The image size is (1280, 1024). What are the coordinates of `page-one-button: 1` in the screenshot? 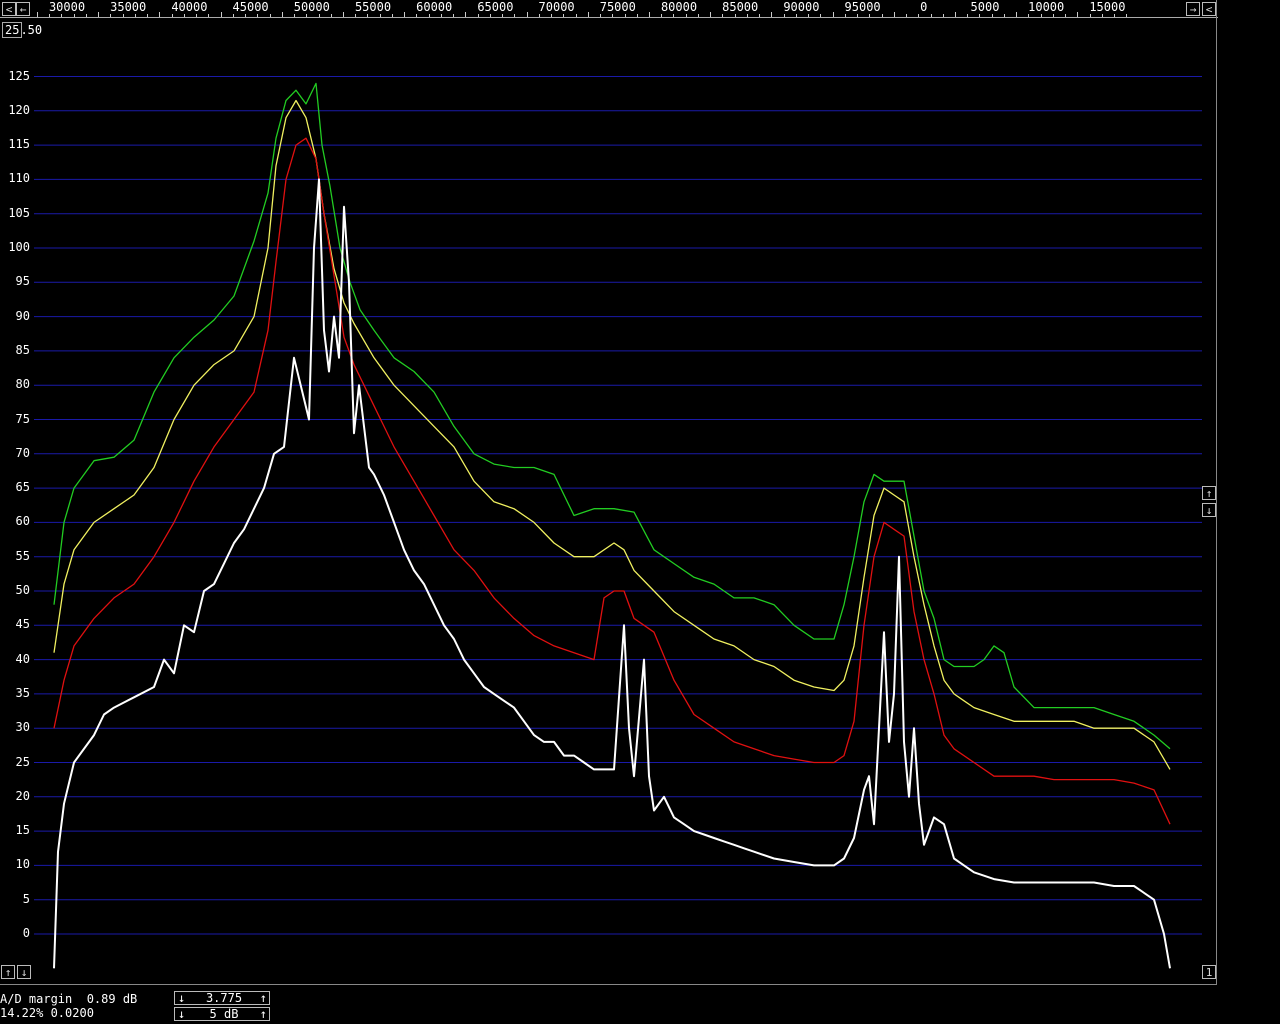 It's located at (1209, 972).